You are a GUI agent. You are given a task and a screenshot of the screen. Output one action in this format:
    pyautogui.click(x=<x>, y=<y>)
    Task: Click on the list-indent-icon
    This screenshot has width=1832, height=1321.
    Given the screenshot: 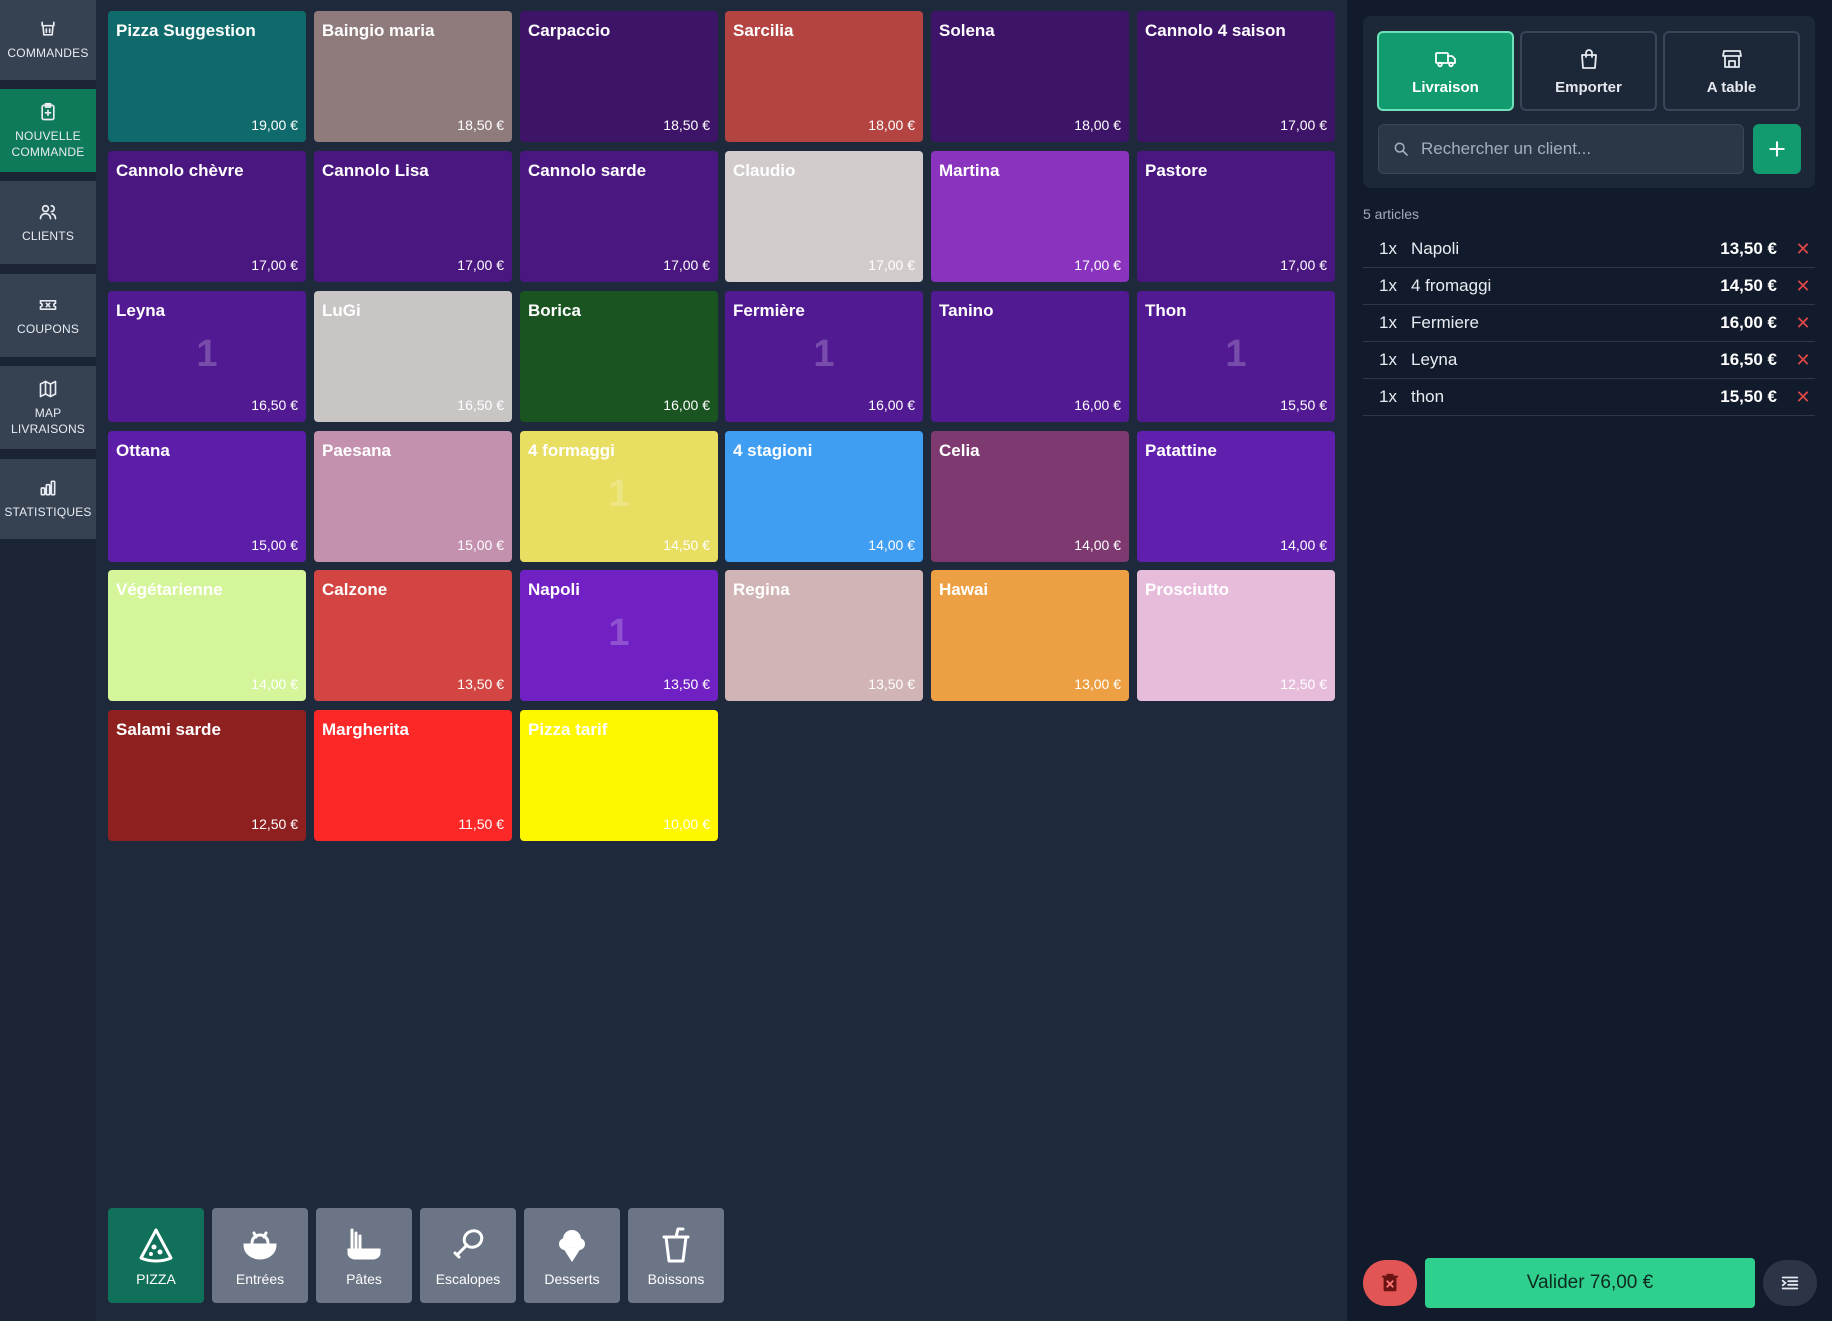 What is the action you would take?
    pyautogui.click(x=1790, y=1283)
    